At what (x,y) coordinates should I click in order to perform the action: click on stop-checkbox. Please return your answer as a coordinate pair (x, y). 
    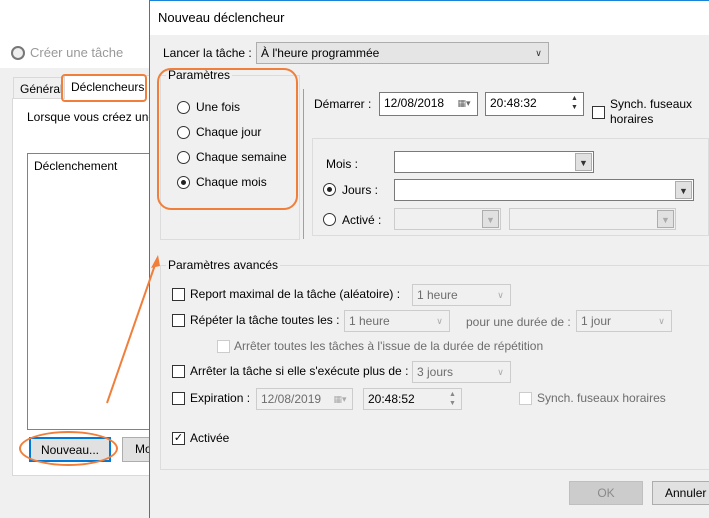
    Looking at the image, I should click on (178, 371).